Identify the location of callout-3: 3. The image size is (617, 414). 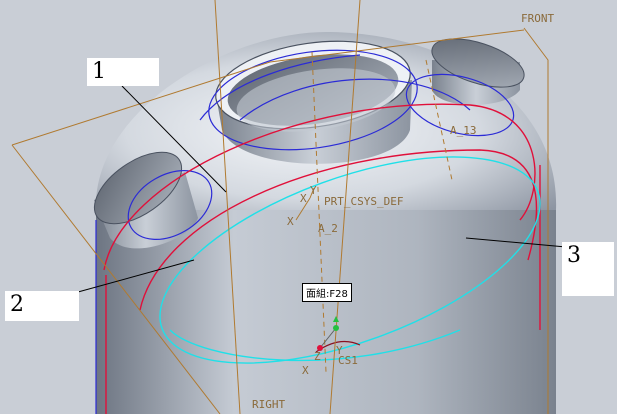
(588, 269).